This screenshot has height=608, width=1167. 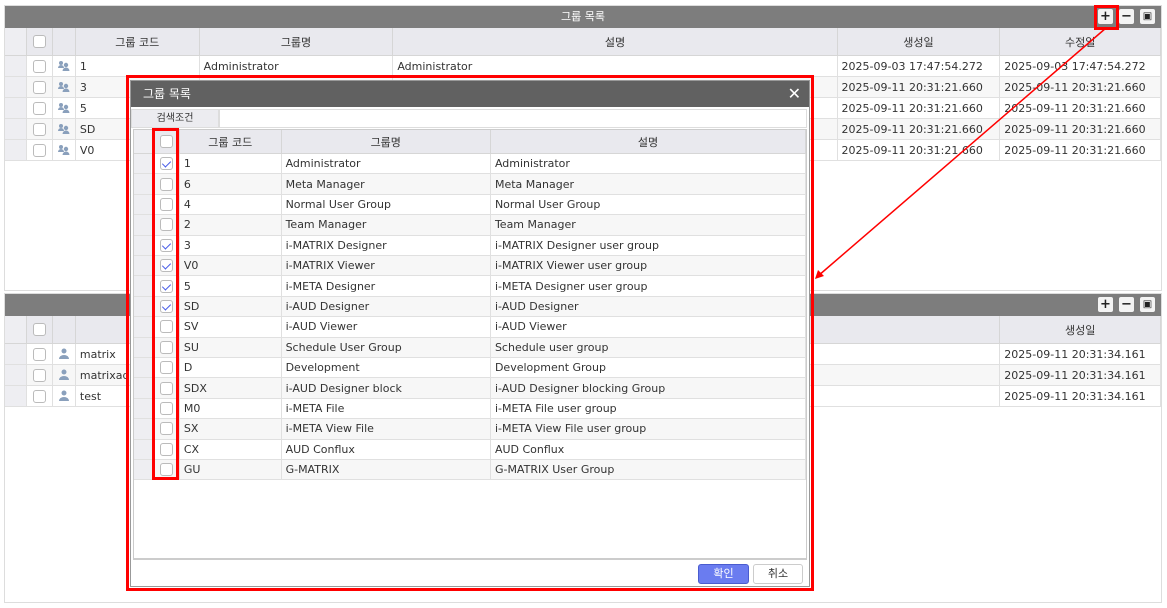 What do you see at coordinates (648, 327) in the screenshot?
I see `group-desc: i-AUD Viewer` at bounding box center [648, 327].